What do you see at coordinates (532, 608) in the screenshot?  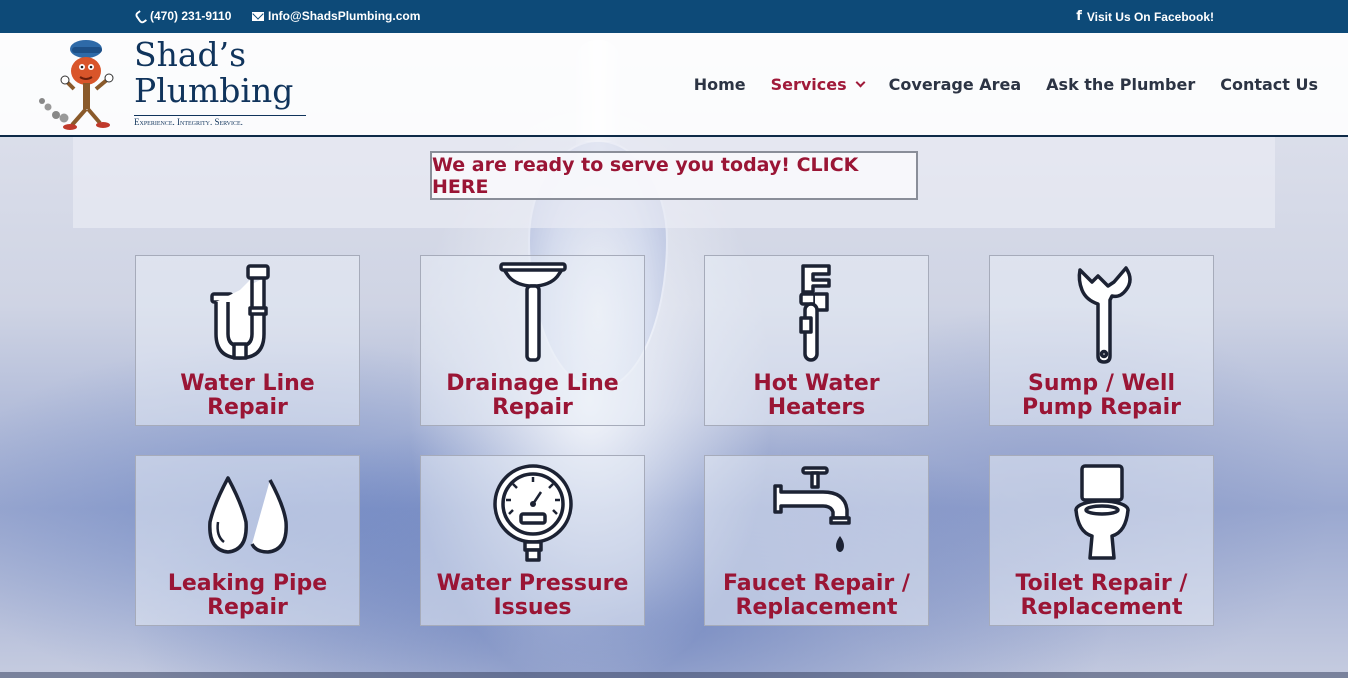 I see `service-label-line2: Issues` at bounding box center [532, 608].